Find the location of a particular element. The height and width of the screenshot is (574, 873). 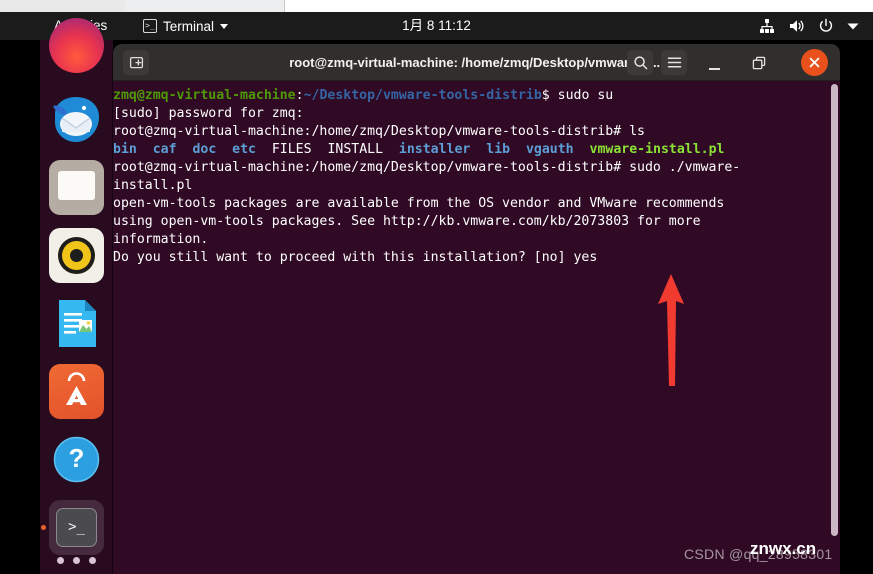

search-icon is located at coordinates (640, 63).